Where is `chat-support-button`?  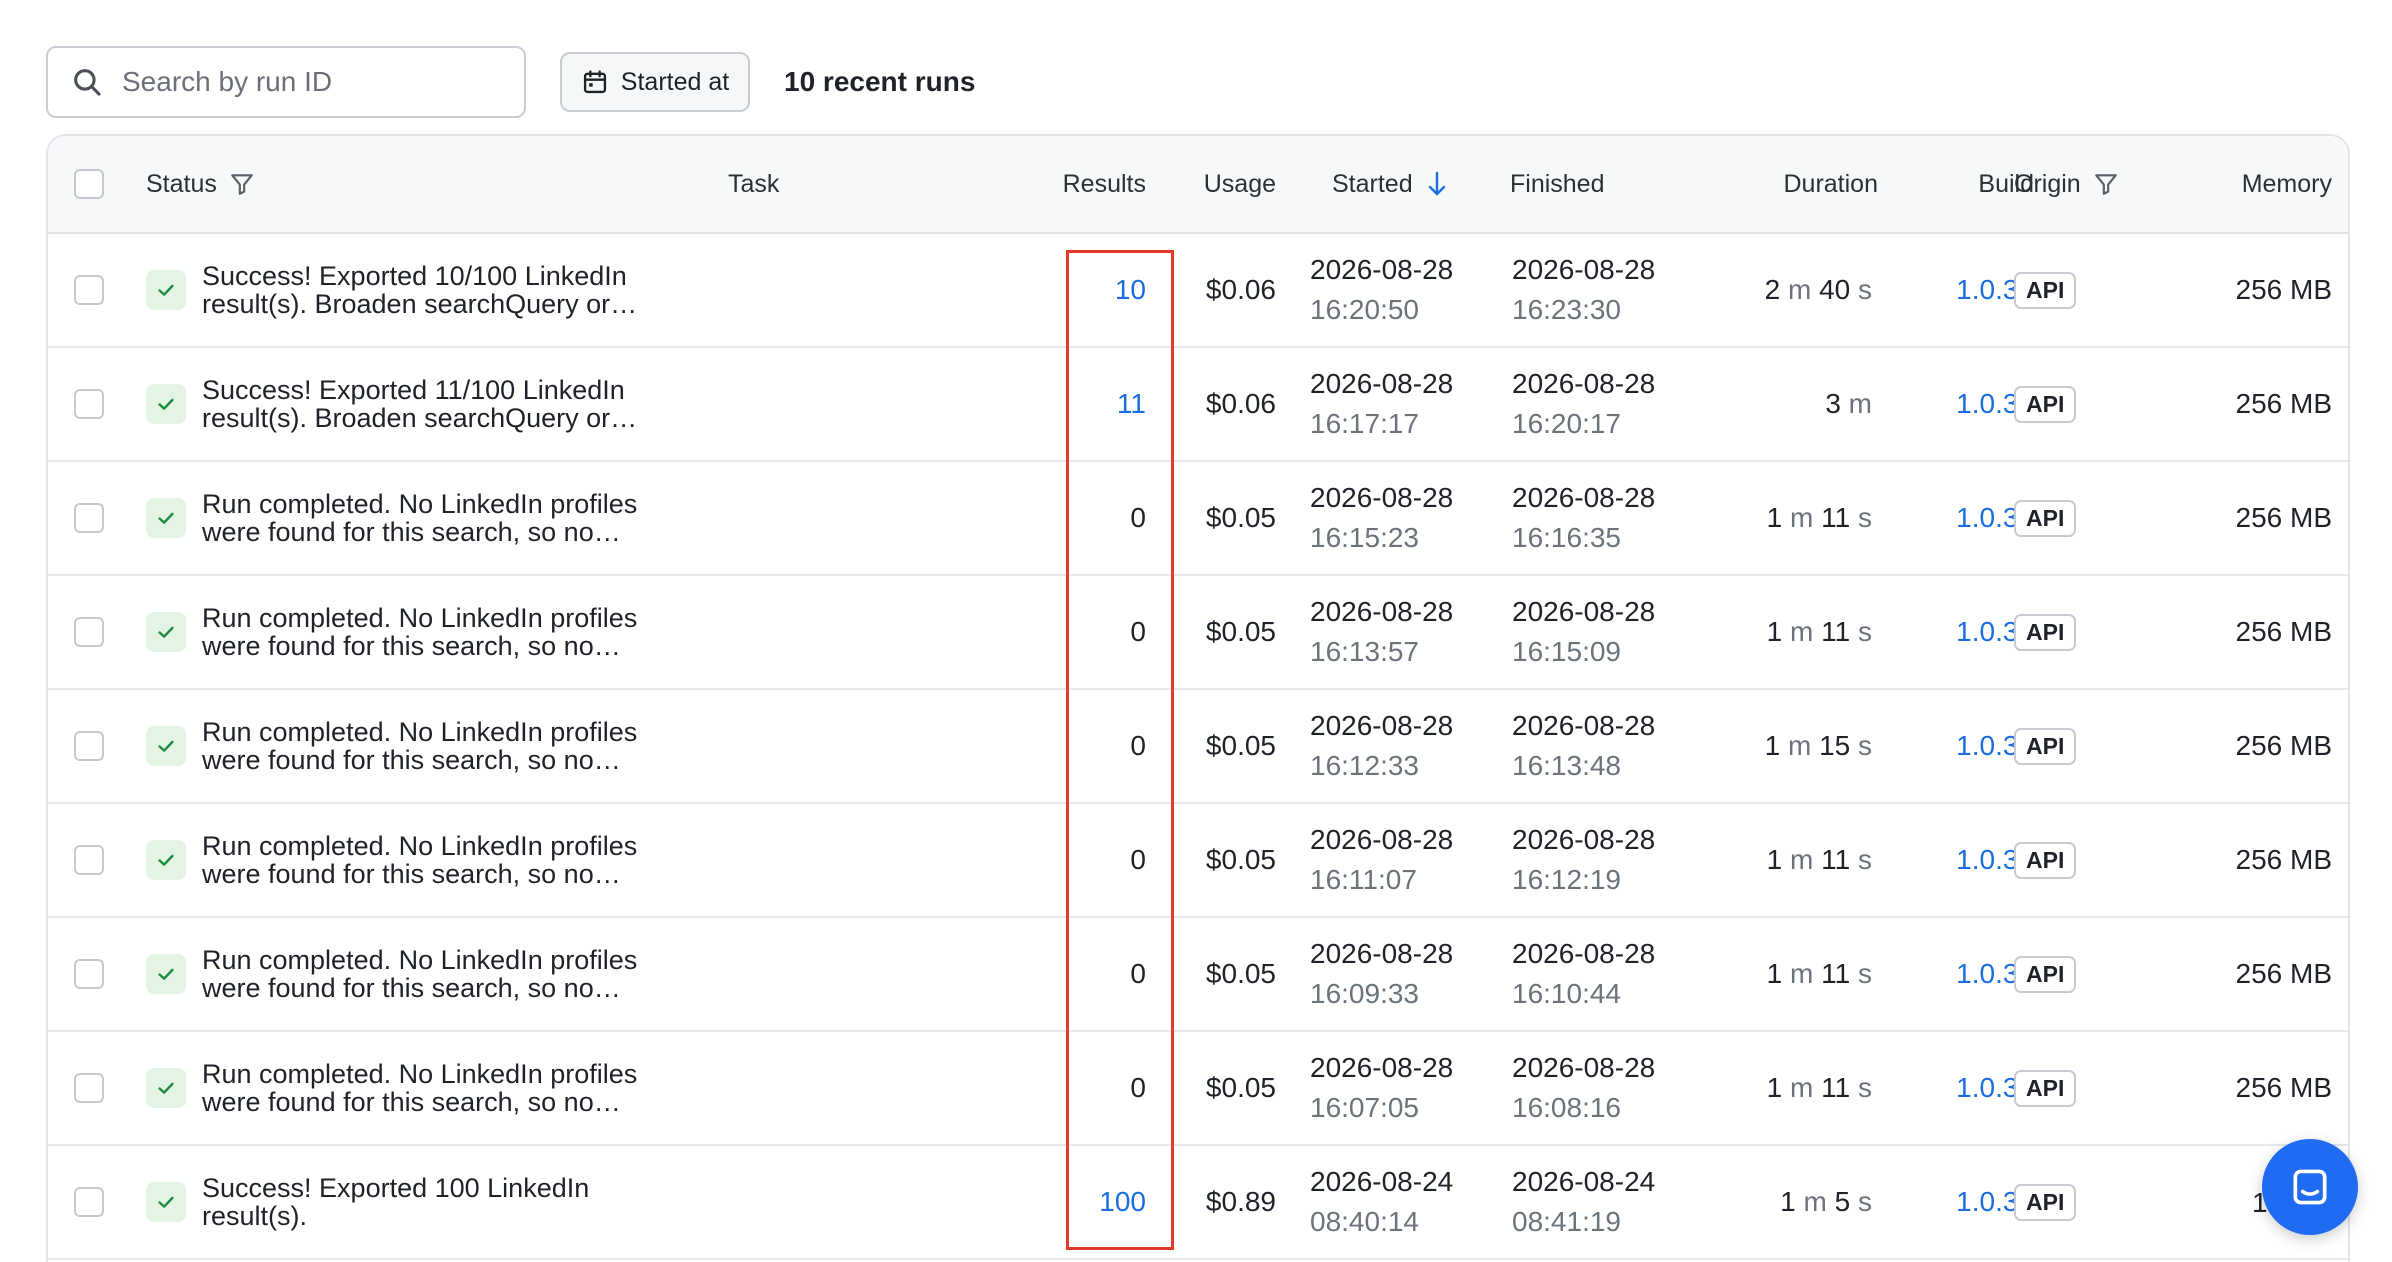
chat-support-button is located at coordinates (2310, 1187).